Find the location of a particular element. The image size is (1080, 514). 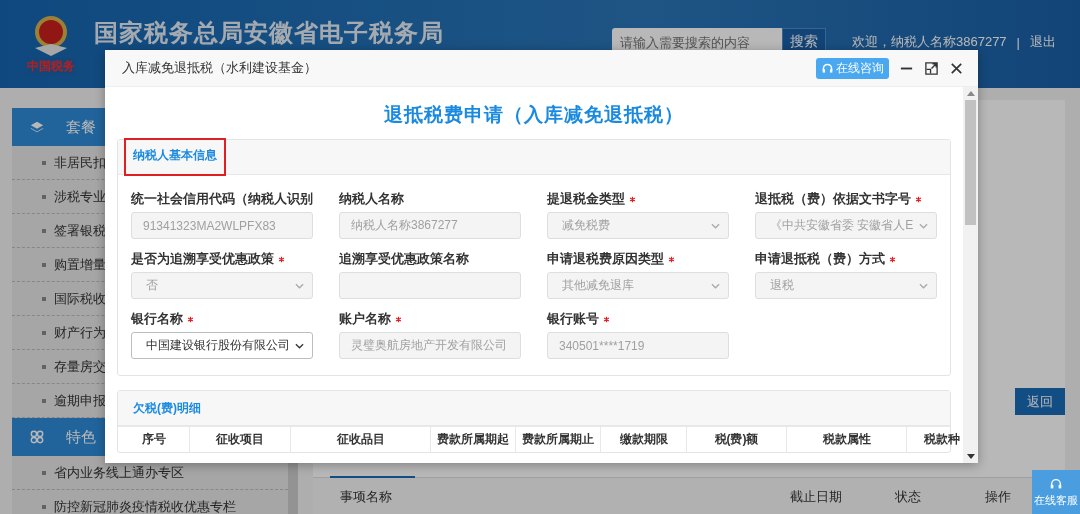

field-label: 追溯享受优惠政策名称 is located at coordinates (404, 259).